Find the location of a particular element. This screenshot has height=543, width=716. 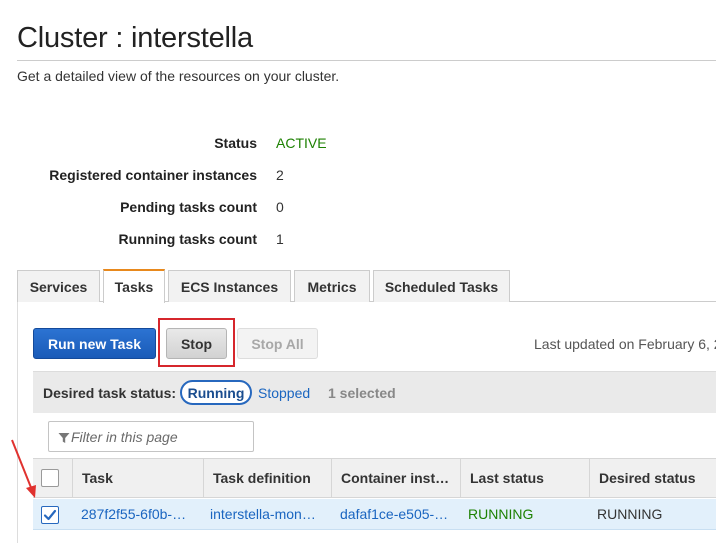

summary-label: Pending tasks count is located at coordinates (188, 207).